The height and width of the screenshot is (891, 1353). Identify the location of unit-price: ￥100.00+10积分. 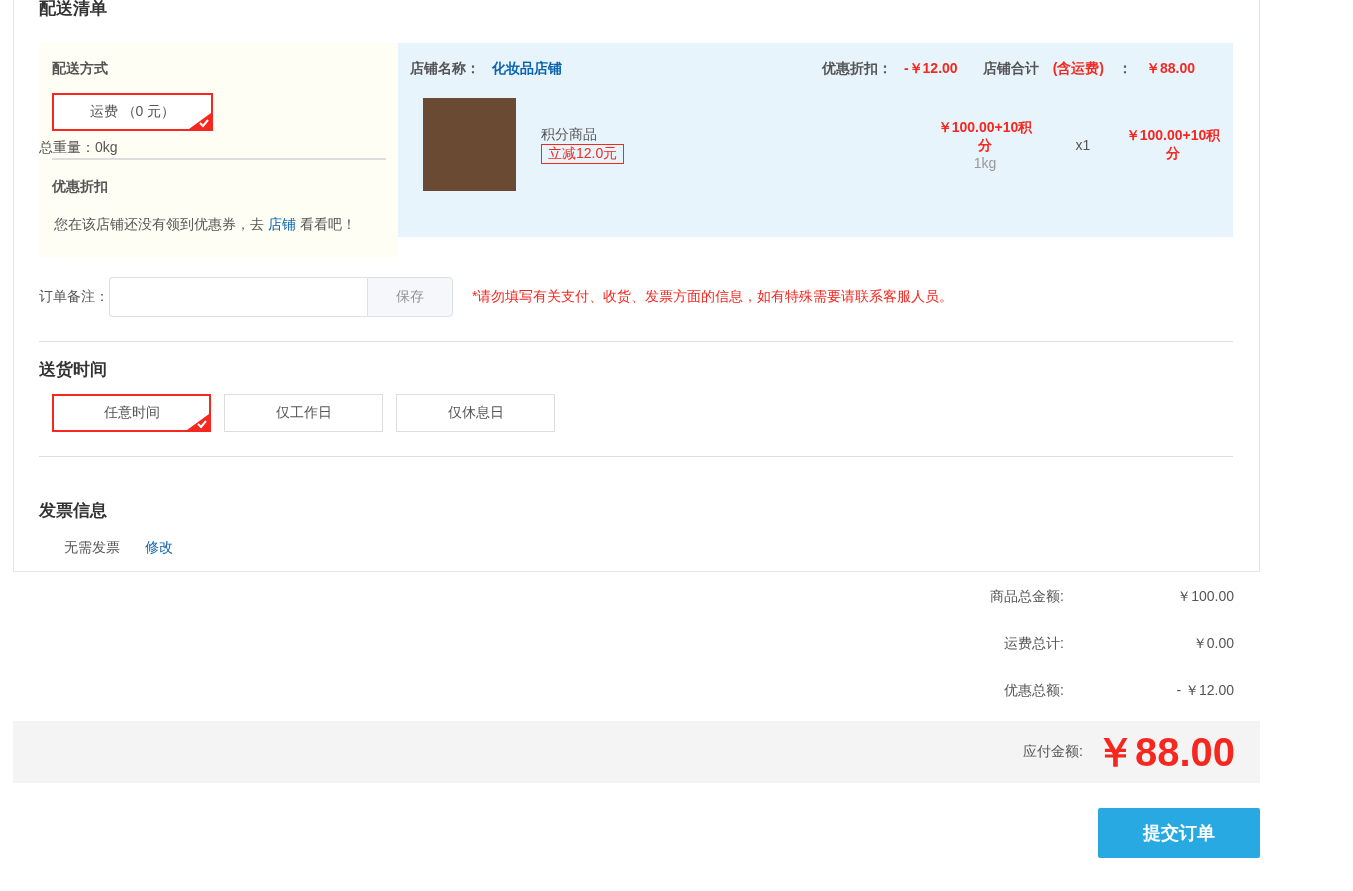
(985, 136).